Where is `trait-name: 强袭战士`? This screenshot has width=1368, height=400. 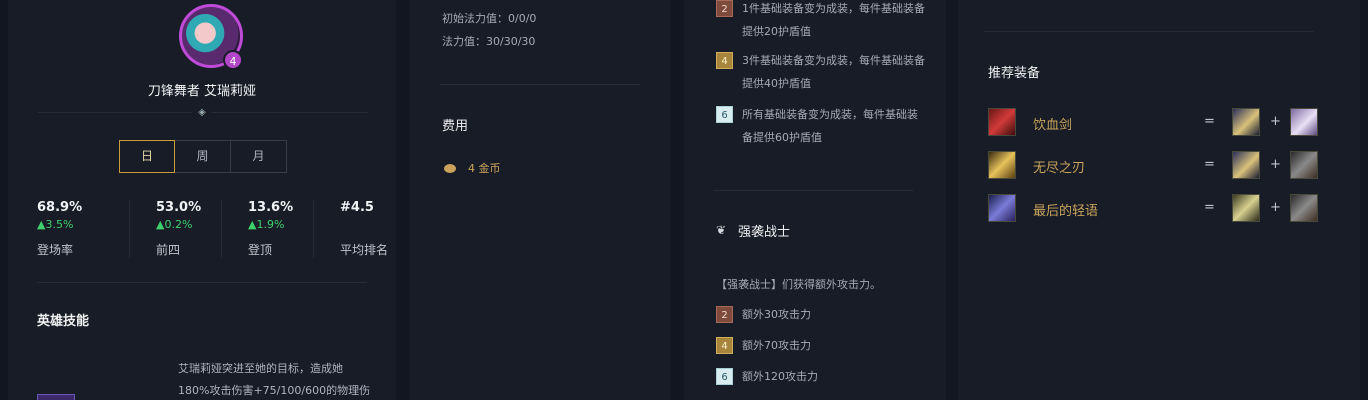
trait-name: 强袭战士 is located at coordinates (764, 230).